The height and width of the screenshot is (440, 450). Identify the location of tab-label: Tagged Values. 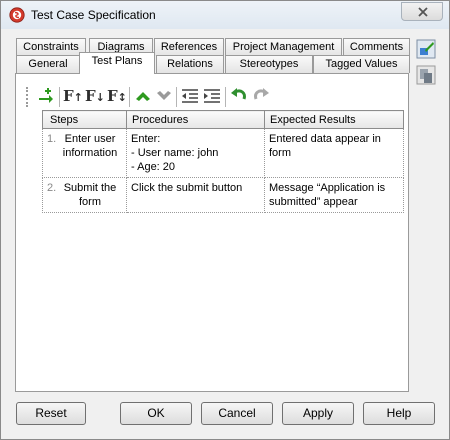
(361, 64).